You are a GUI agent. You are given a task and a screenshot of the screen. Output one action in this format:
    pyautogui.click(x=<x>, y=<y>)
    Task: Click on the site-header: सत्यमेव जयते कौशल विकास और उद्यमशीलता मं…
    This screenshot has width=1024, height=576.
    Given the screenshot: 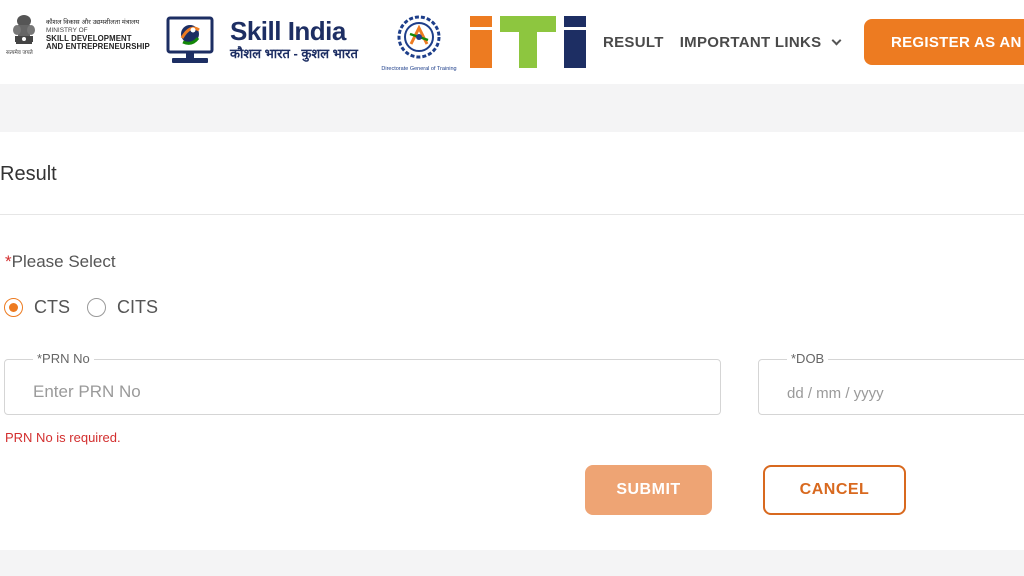 What is the action you would take?
    pyautogui.click(x=512, y=42)
    